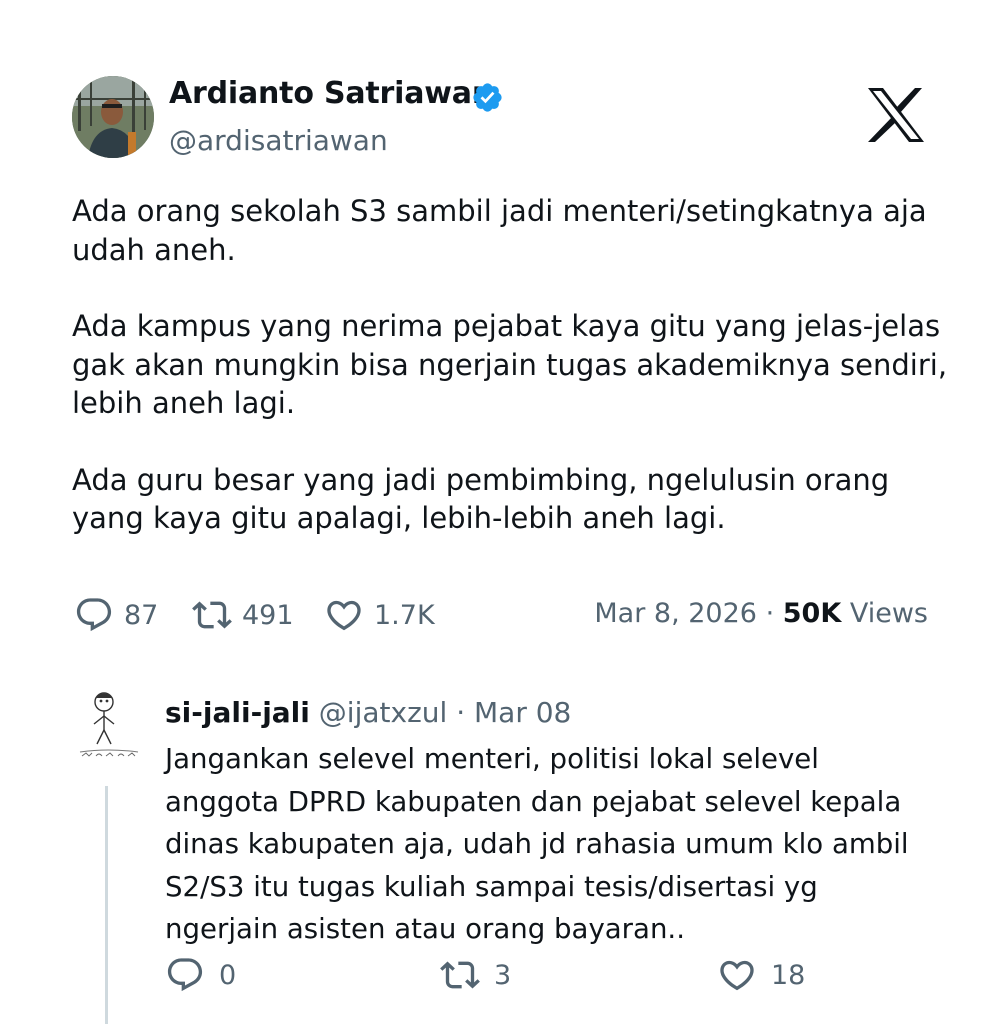  I want to click on reply-button: 87, so click(116, 615).